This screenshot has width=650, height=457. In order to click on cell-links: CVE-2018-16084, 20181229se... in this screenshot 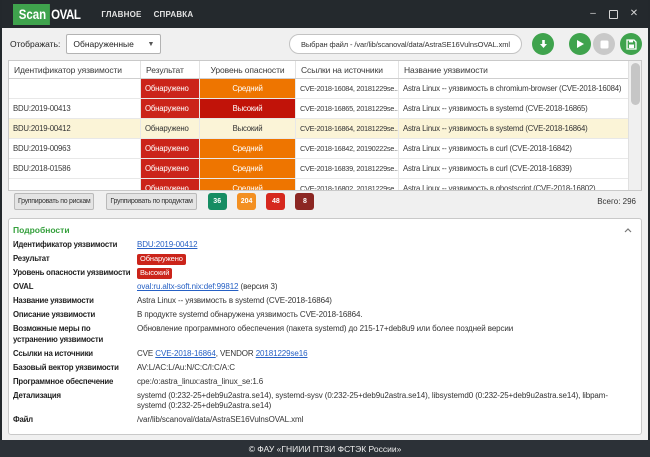, I will do `click(347, 88)`.